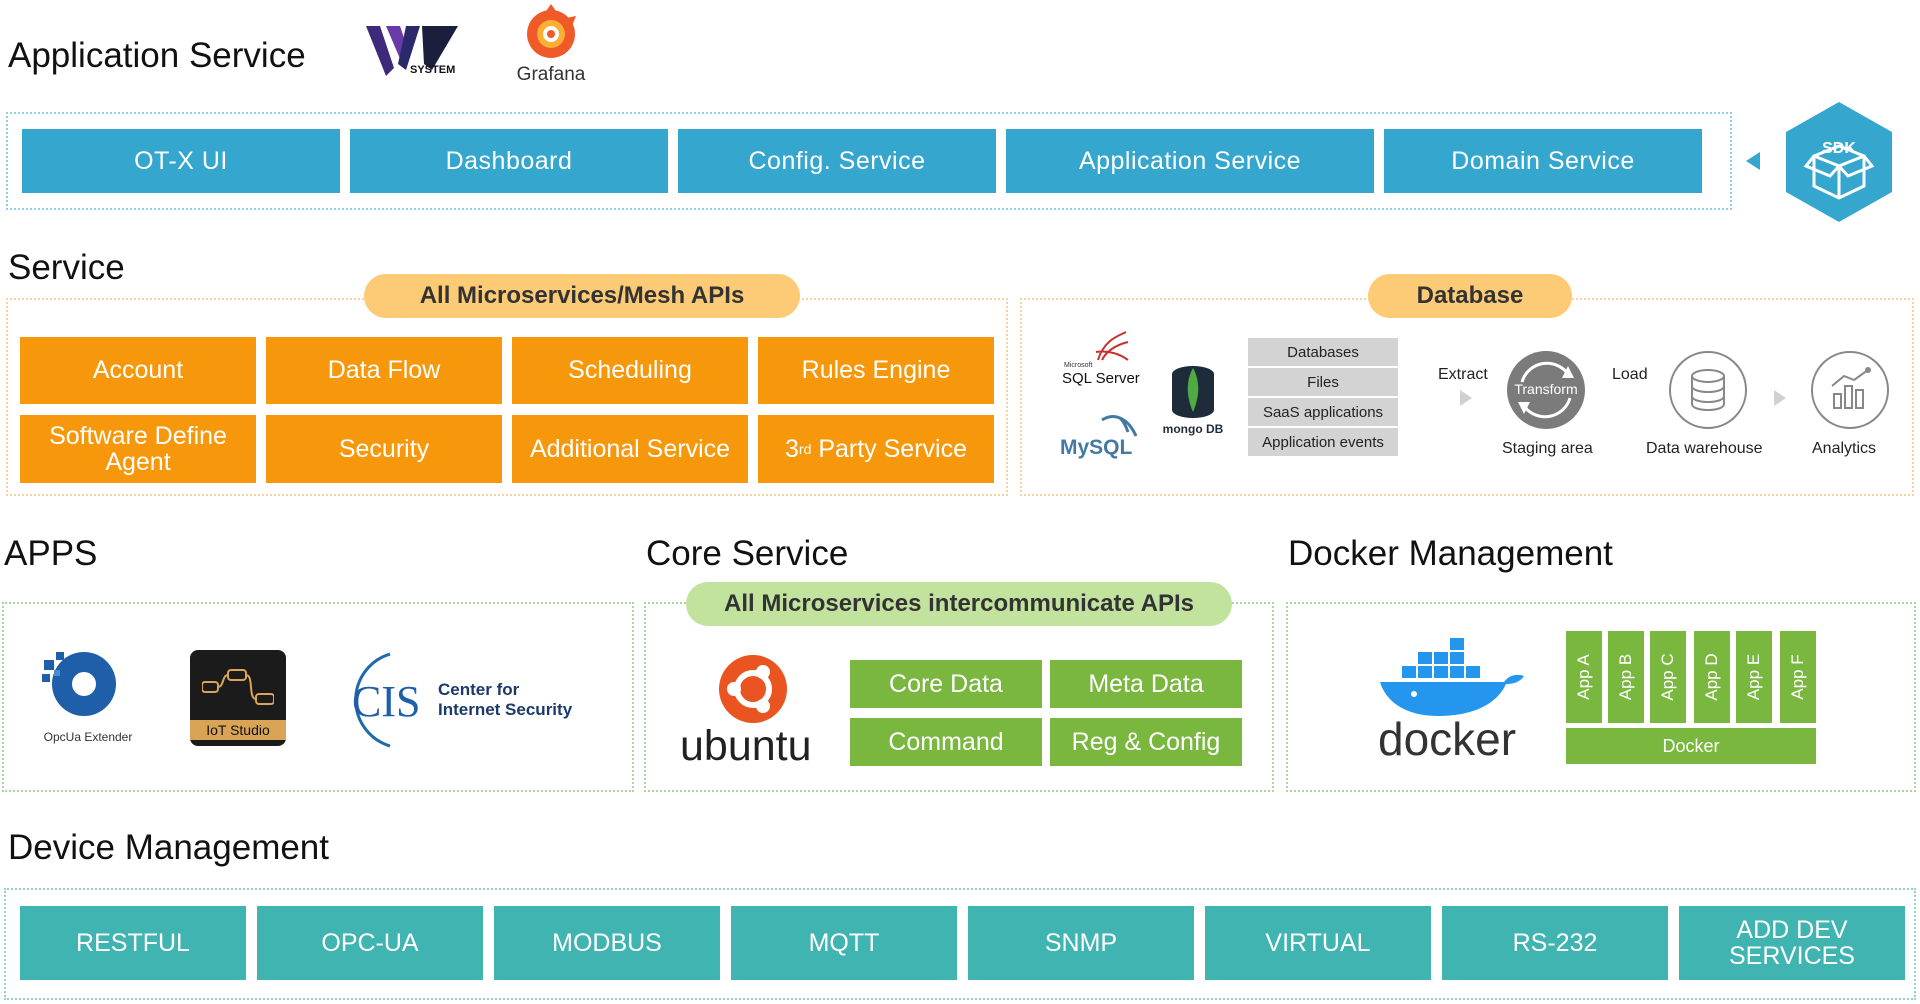  Describe the element at coordinates (66, 267) in the screenshot. I see `service-title: Service` at that location.